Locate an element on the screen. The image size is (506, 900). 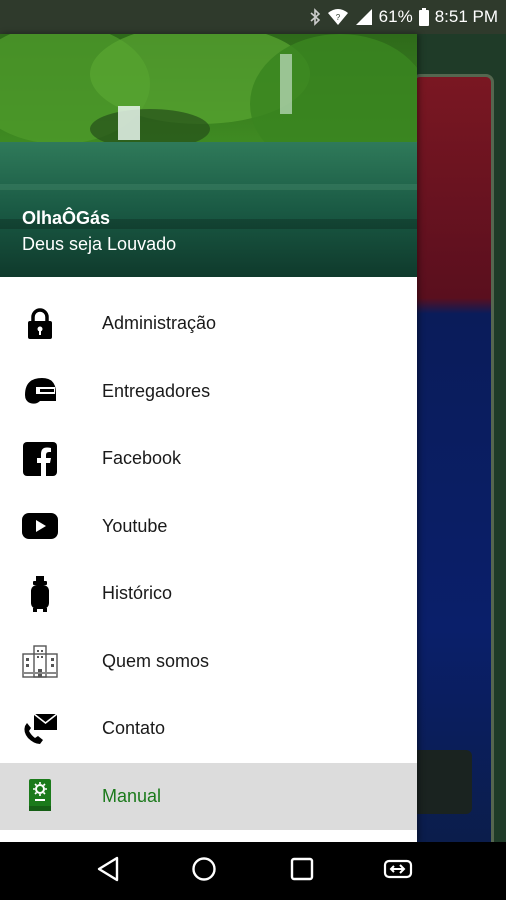
bluetooth-icon is located at coordinates (315, 17).